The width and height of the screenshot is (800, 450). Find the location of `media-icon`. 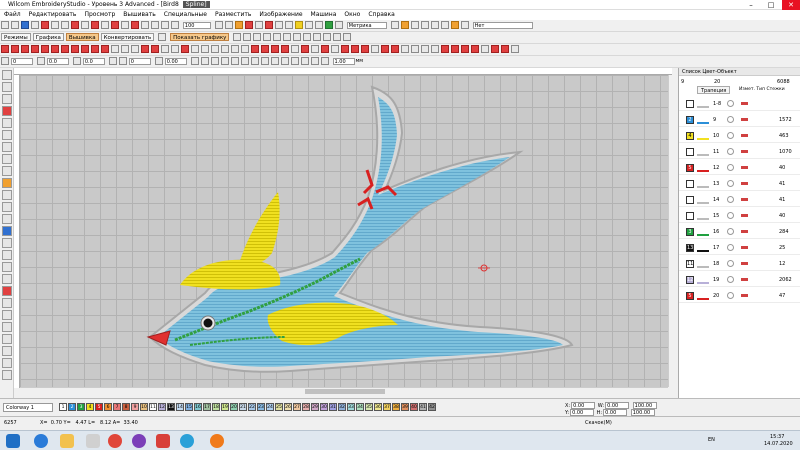

media-icon is located at coordinates (93, 441).